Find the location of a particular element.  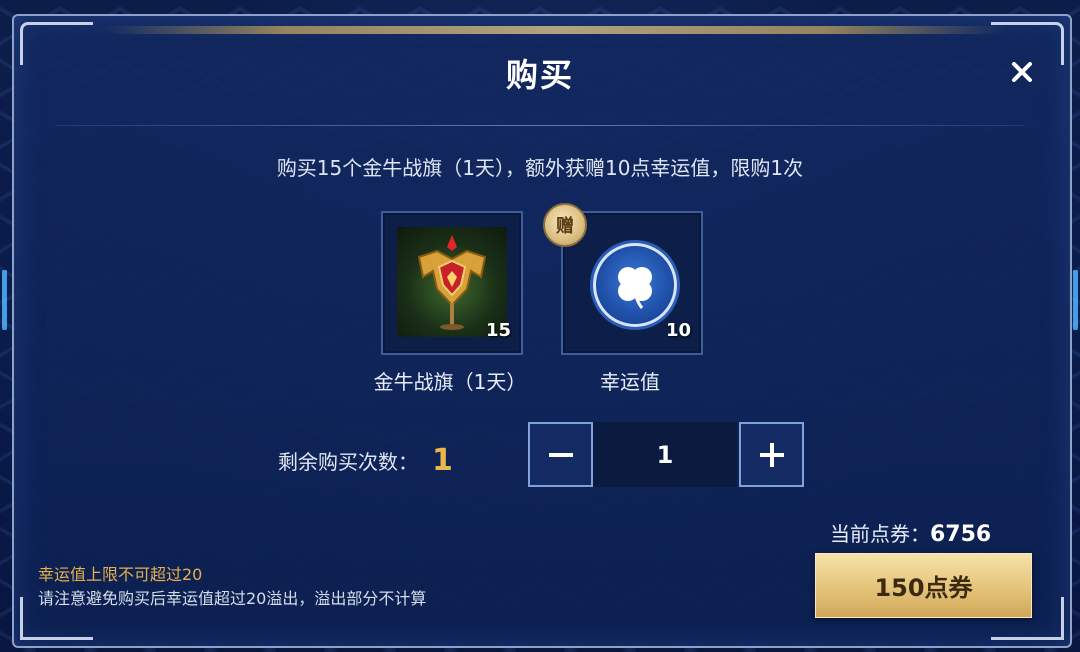

increase-button is located at coordinates (771, 454).